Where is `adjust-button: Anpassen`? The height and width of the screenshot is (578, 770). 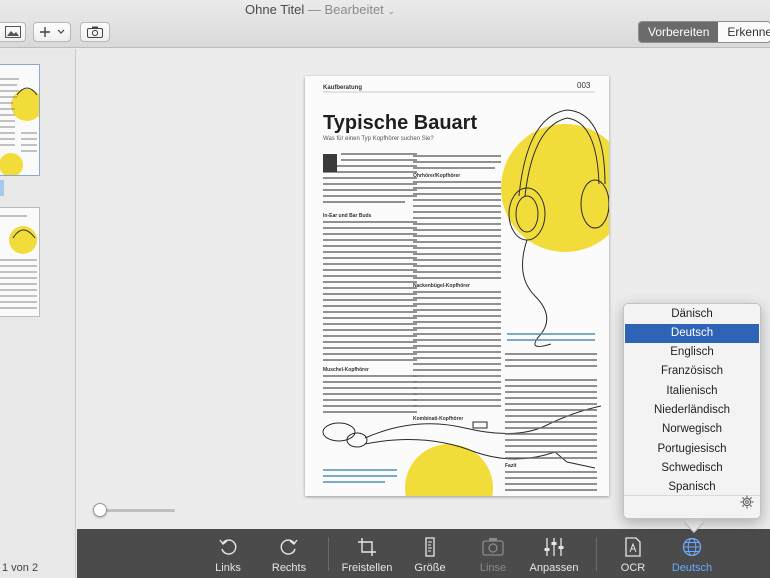 adjust-button: Anpassen is located at coordinates (554, 553).